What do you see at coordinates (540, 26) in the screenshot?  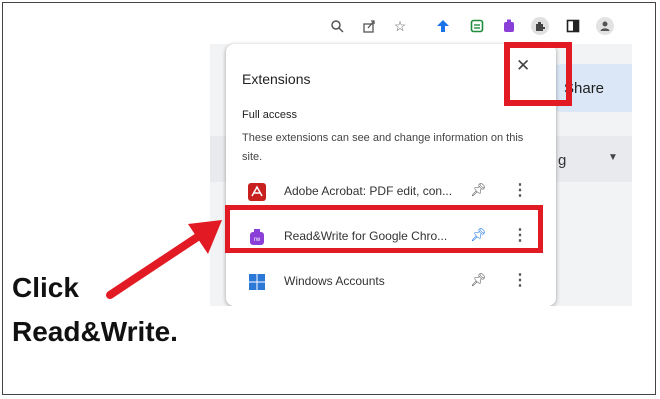 I see `puzzle-extensions-icon` at bounding box center [540, 26].